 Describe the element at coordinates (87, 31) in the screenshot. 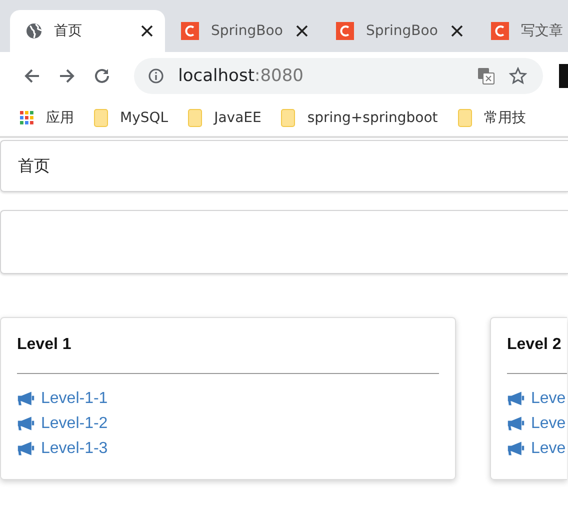

I see `browser-tab: 首页` at that location.